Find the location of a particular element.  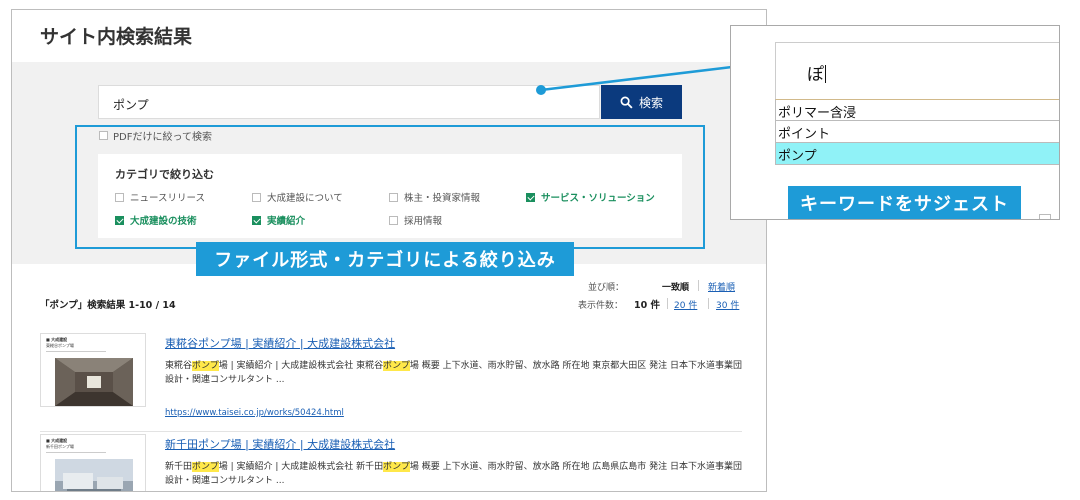

suggest-item-active: ポンプ is located at coordinates (917, 154).